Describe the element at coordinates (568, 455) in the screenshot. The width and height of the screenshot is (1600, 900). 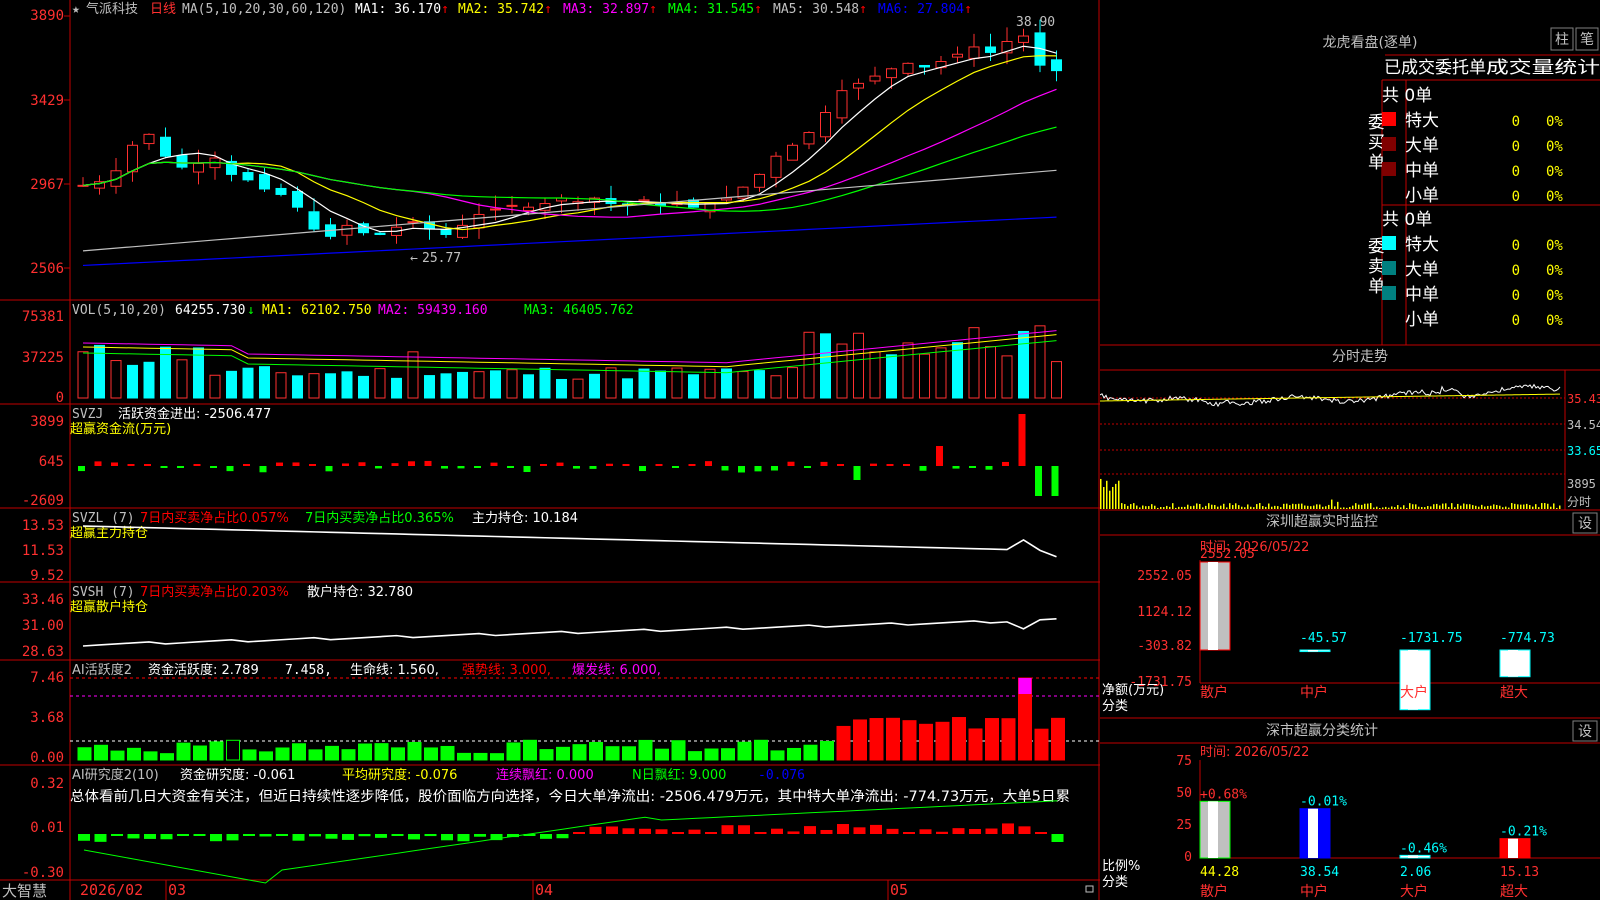
I see `svzj-bars` at that location.